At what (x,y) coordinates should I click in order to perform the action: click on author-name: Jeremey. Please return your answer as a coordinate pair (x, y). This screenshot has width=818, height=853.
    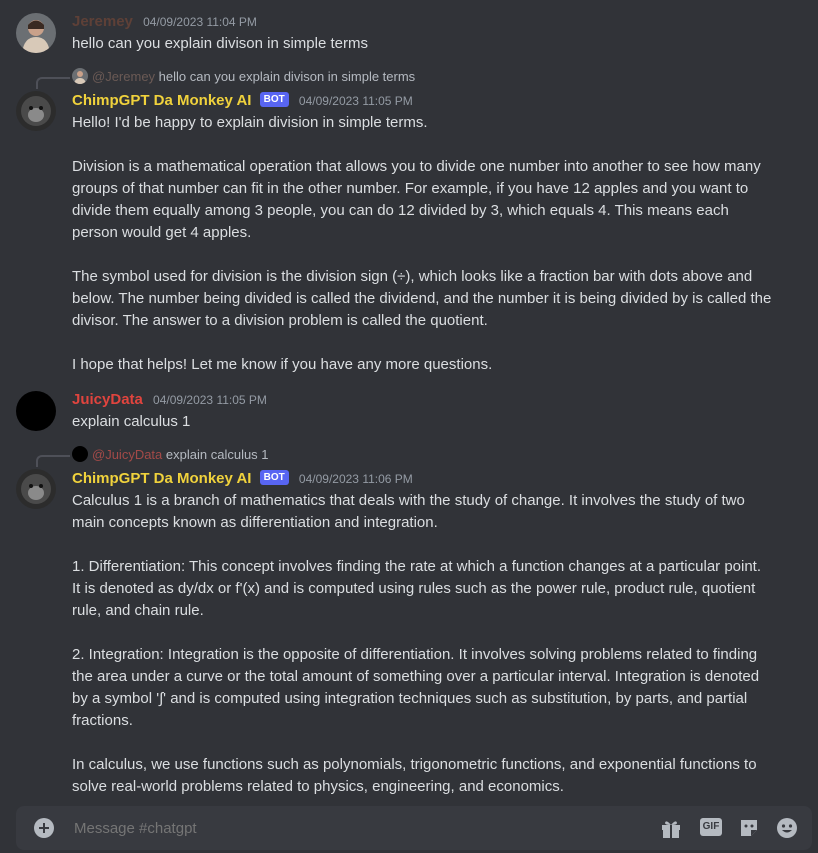
    Looking at the image, I should click on (102, 21).